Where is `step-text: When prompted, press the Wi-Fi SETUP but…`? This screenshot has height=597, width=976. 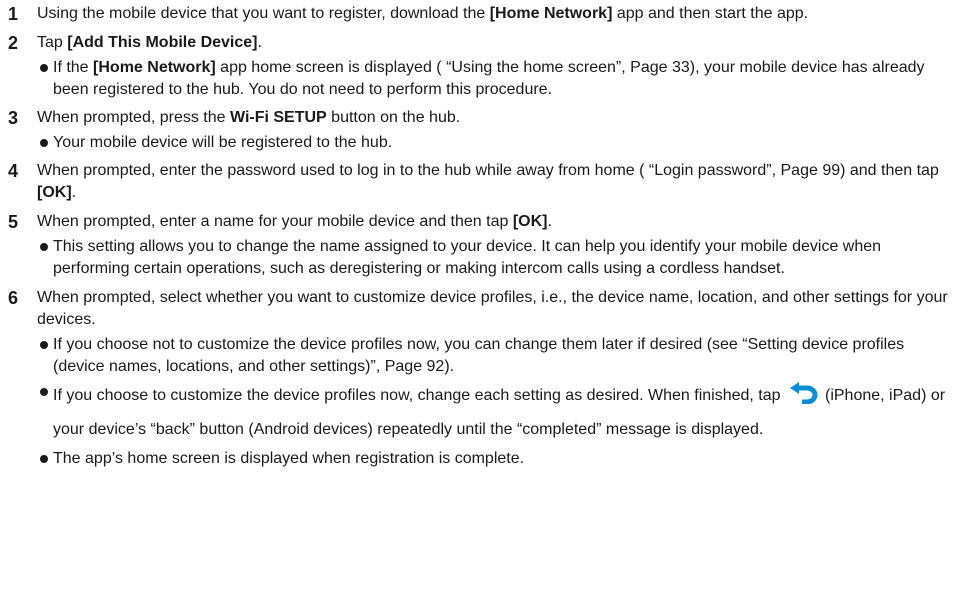
step-text: When prompted, press the Wi-Fi SETUP but… is located at coordinates (498, 118).